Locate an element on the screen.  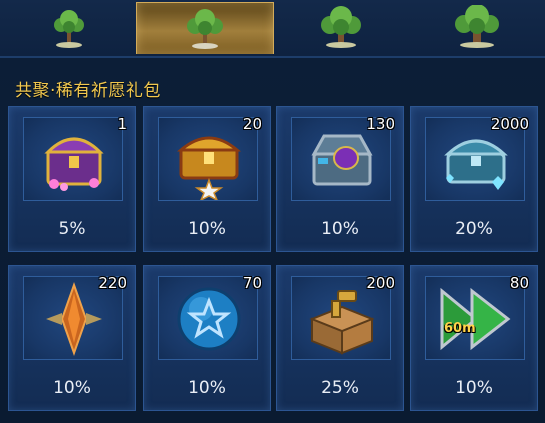
item-chance: 25% is located at coordinates (340, 388).